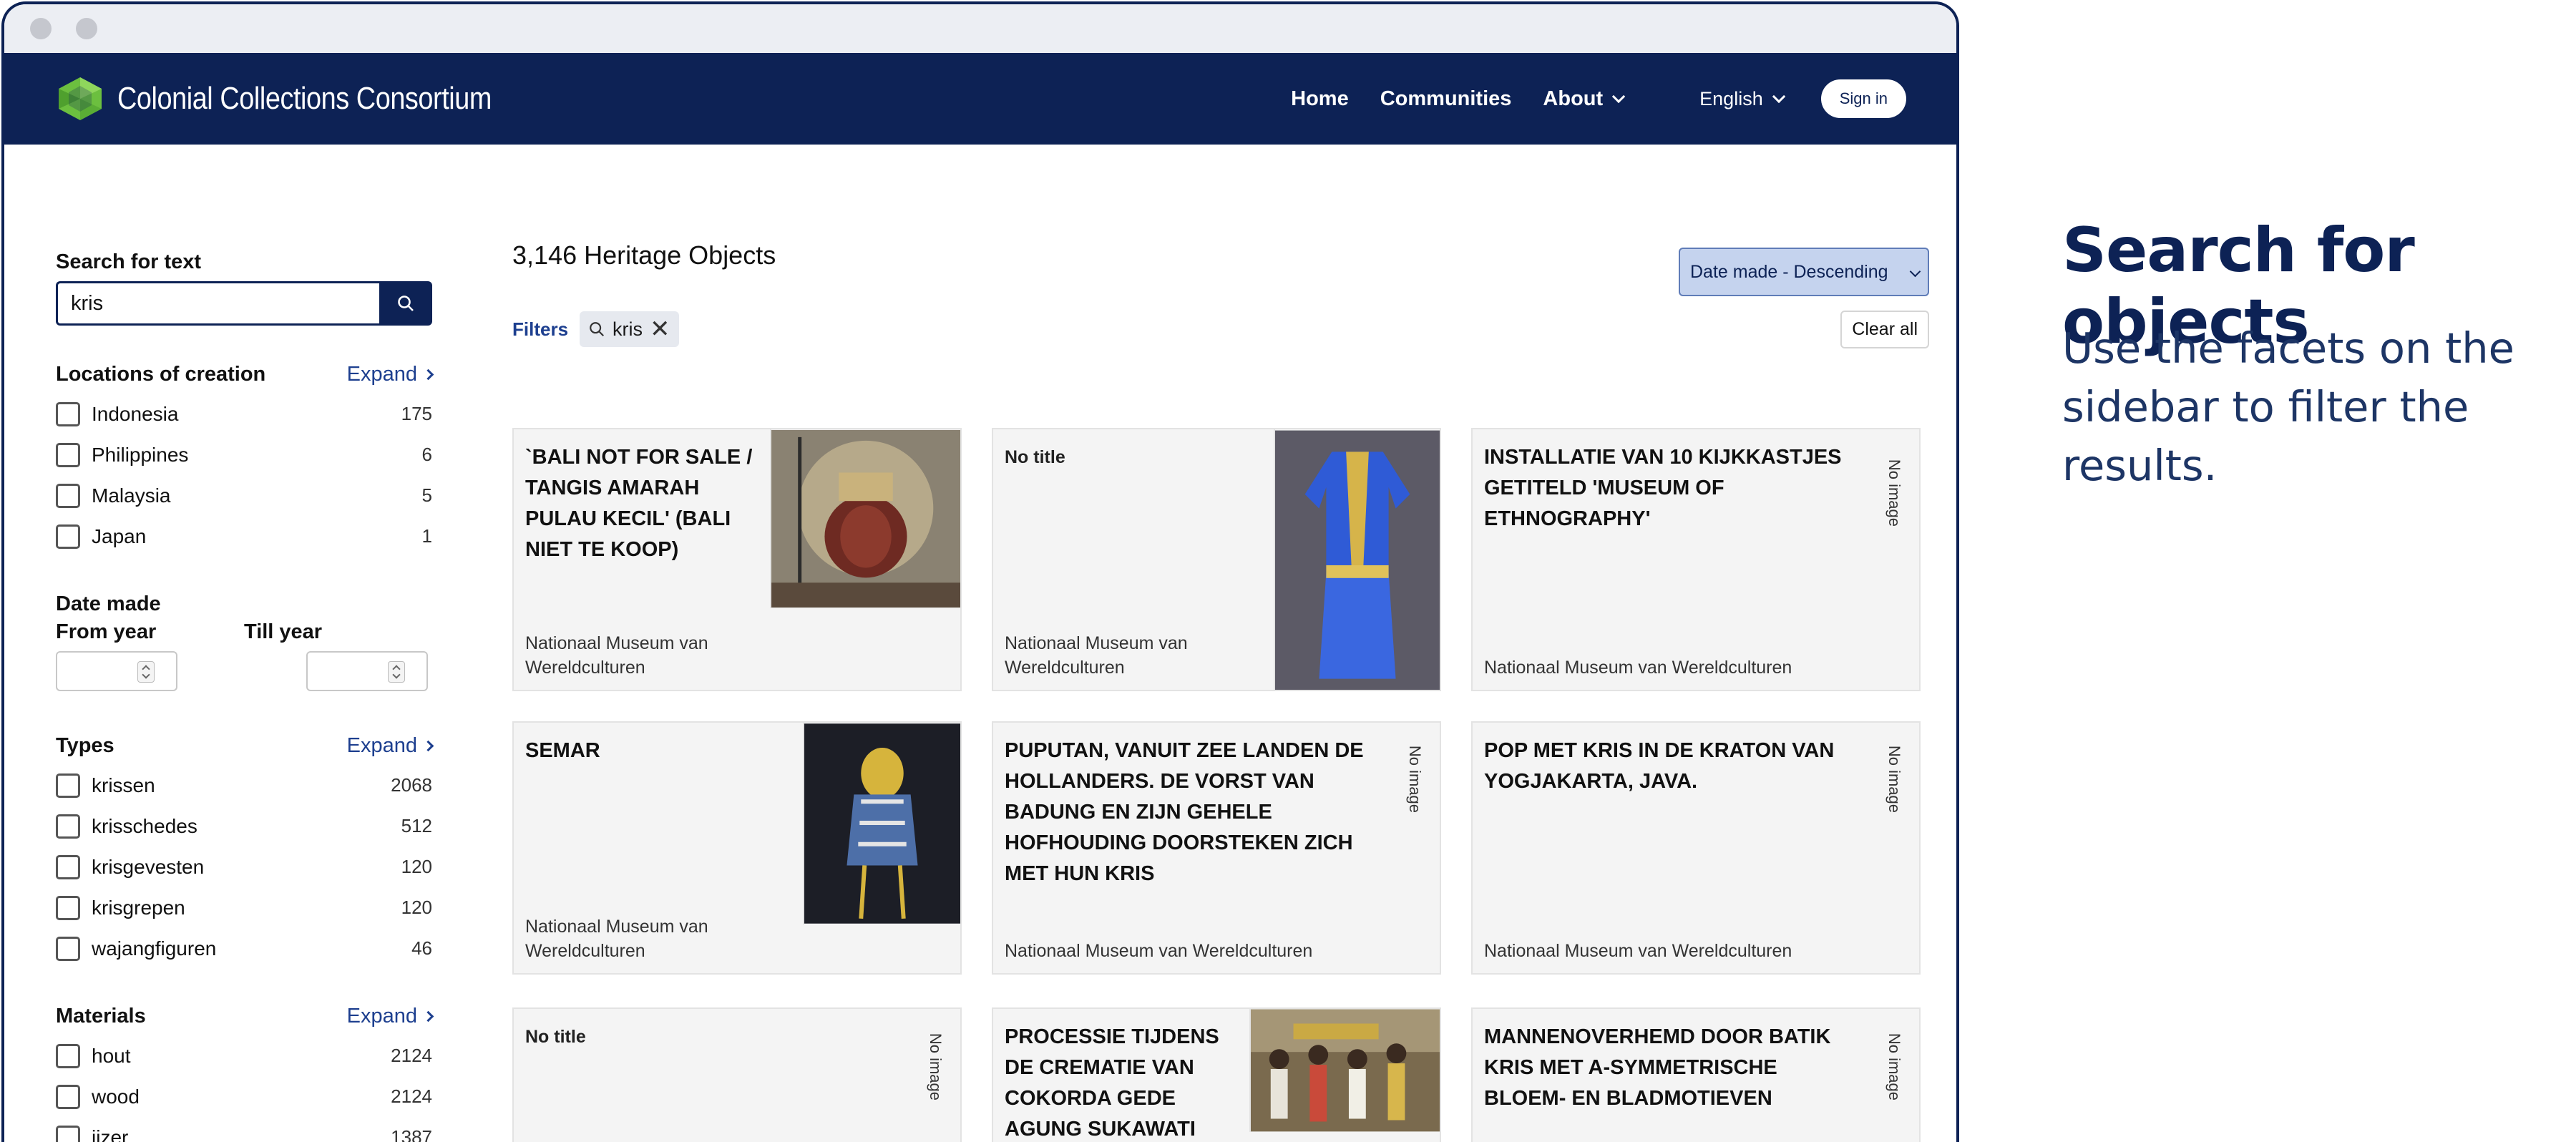 This screenshot has width=2576, height=1142. I want to click on facet-option: krisschedes 512, so click(244, 826).